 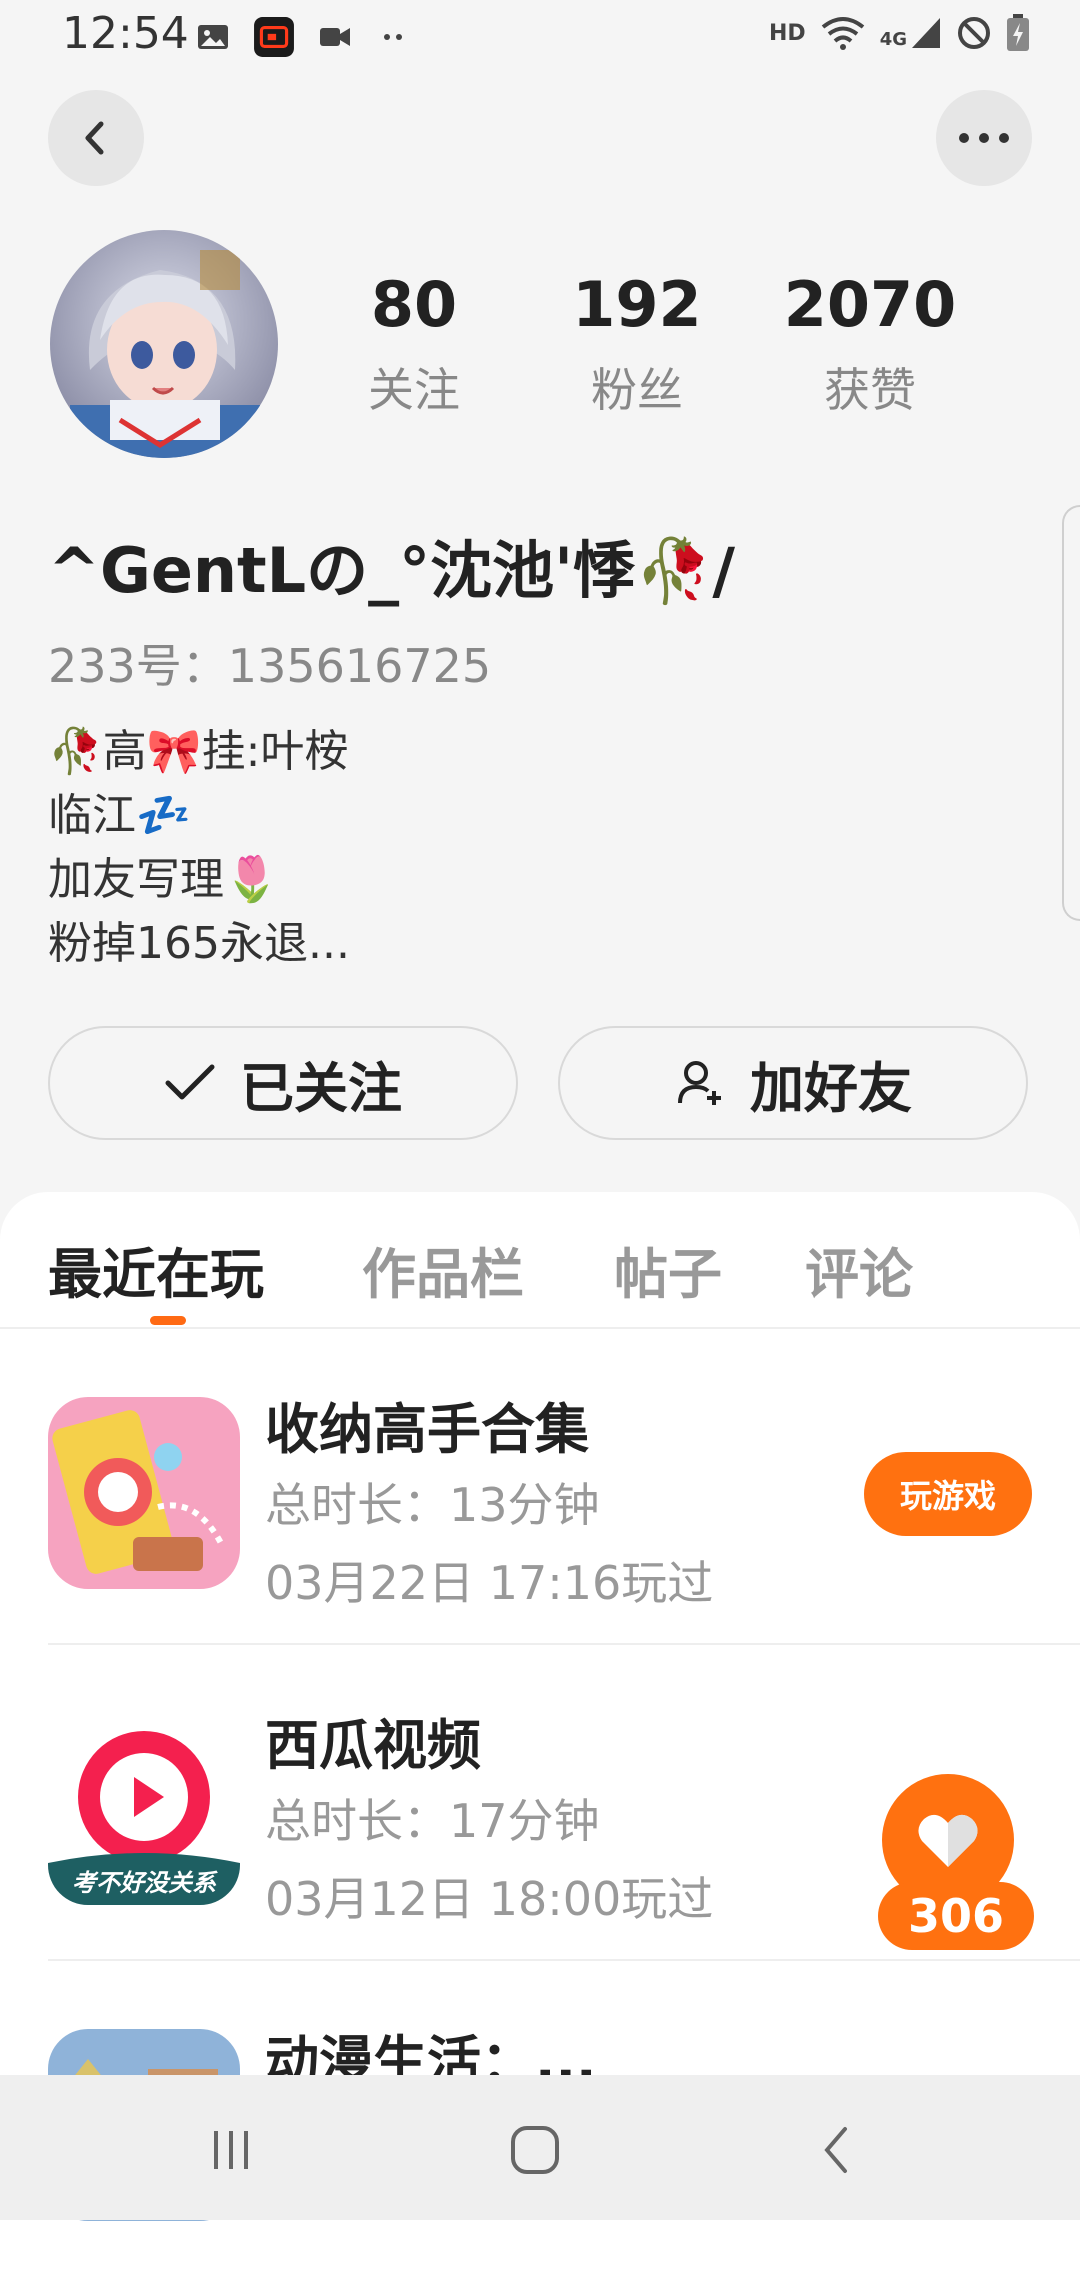 What do you see at coordinates (637, 345) in the screenshot?
I see `stat-followers: 192 粉丝` at bounding box center [637, 345].